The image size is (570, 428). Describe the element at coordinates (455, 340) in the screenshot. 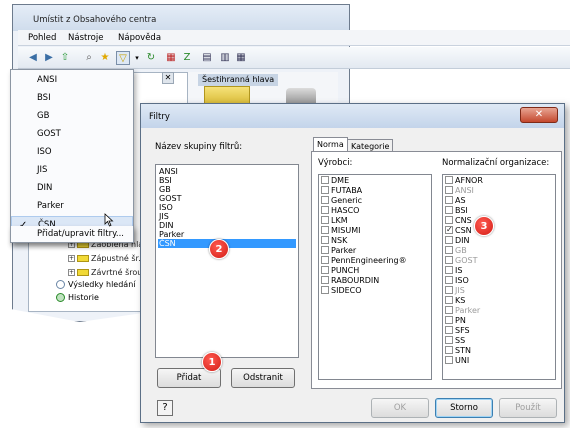

I see `standard-checkbox: SS` at that location.